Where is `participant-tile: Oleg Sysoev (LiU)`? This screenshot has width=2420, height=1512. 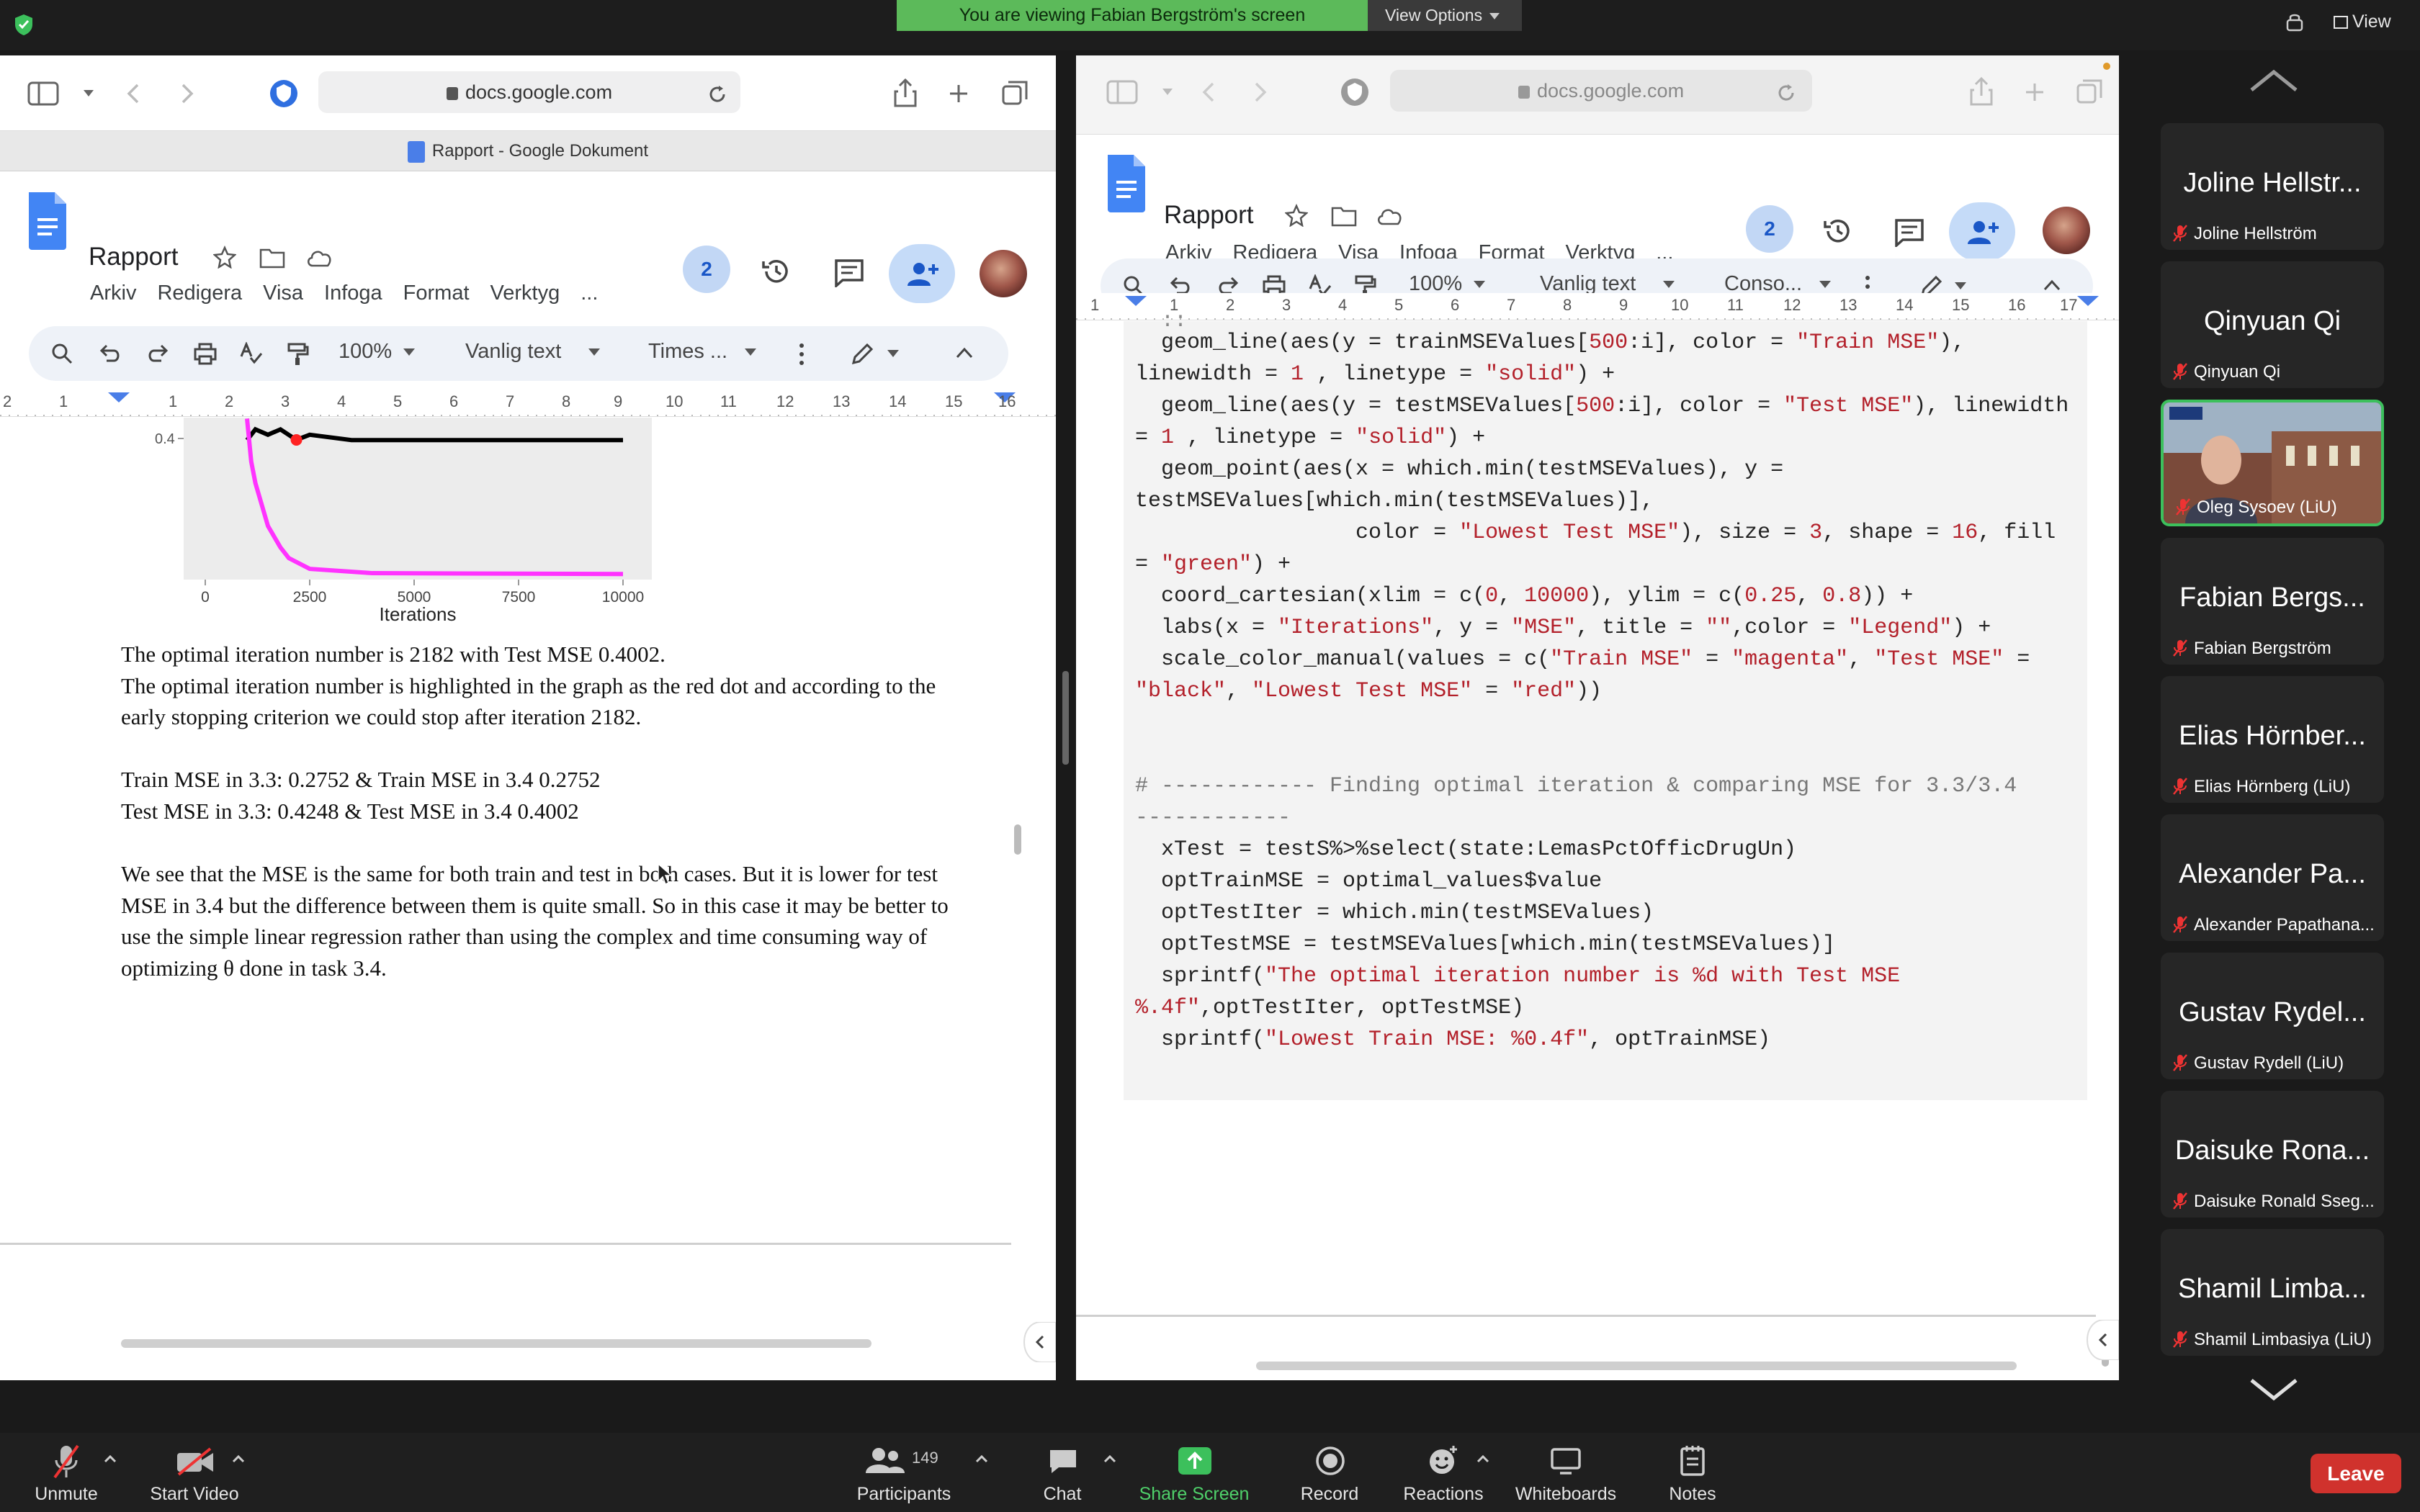
participant-tile: Oleg Sysoev (LiU) is located at coordinates (2272, 463).